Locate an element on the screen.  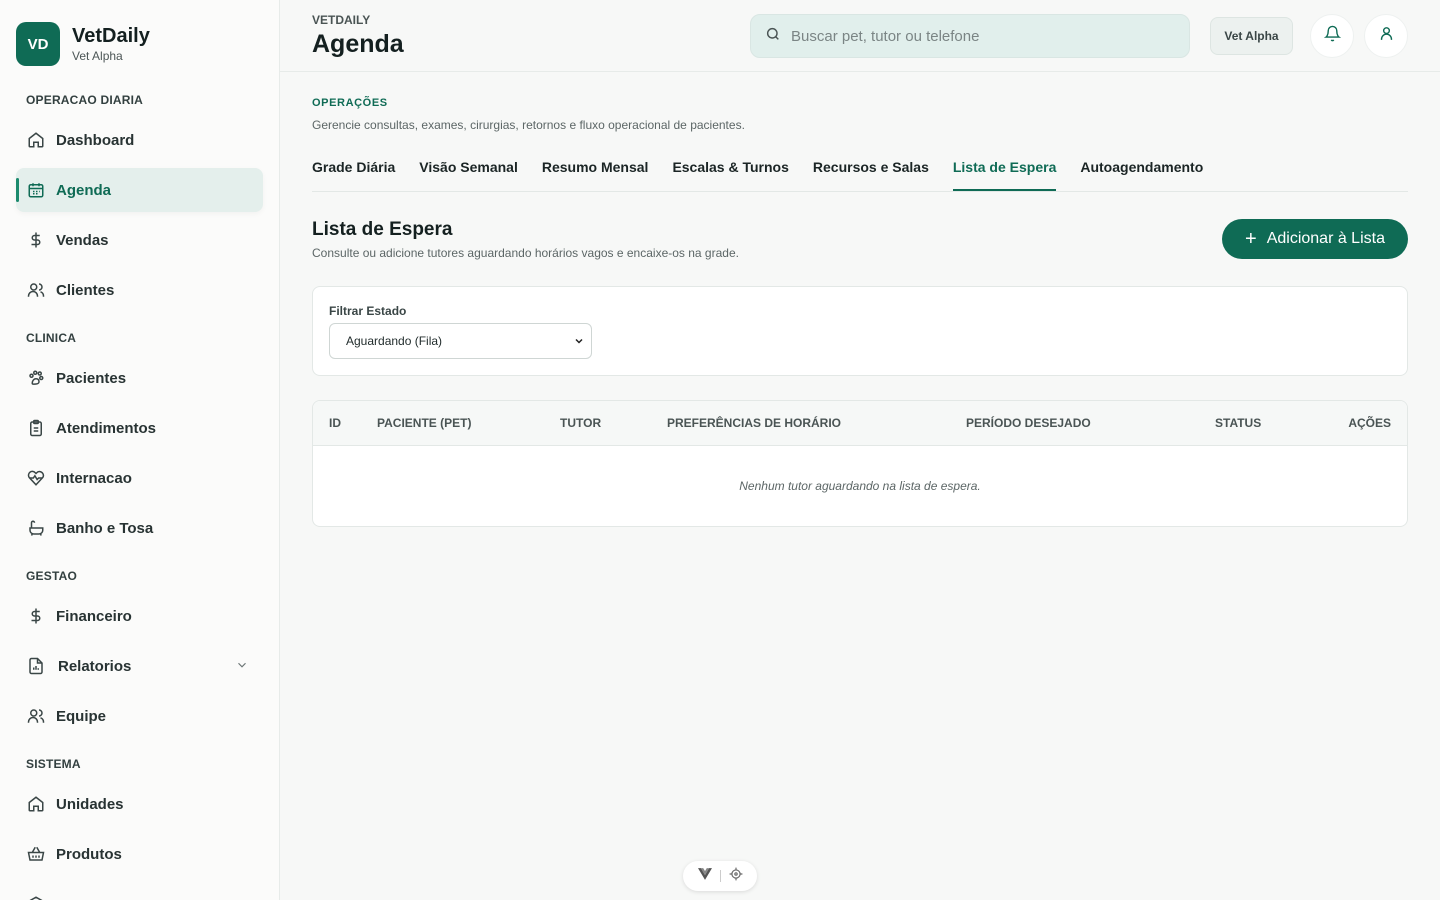
notifications-button is located at coordinates (1332, 36).